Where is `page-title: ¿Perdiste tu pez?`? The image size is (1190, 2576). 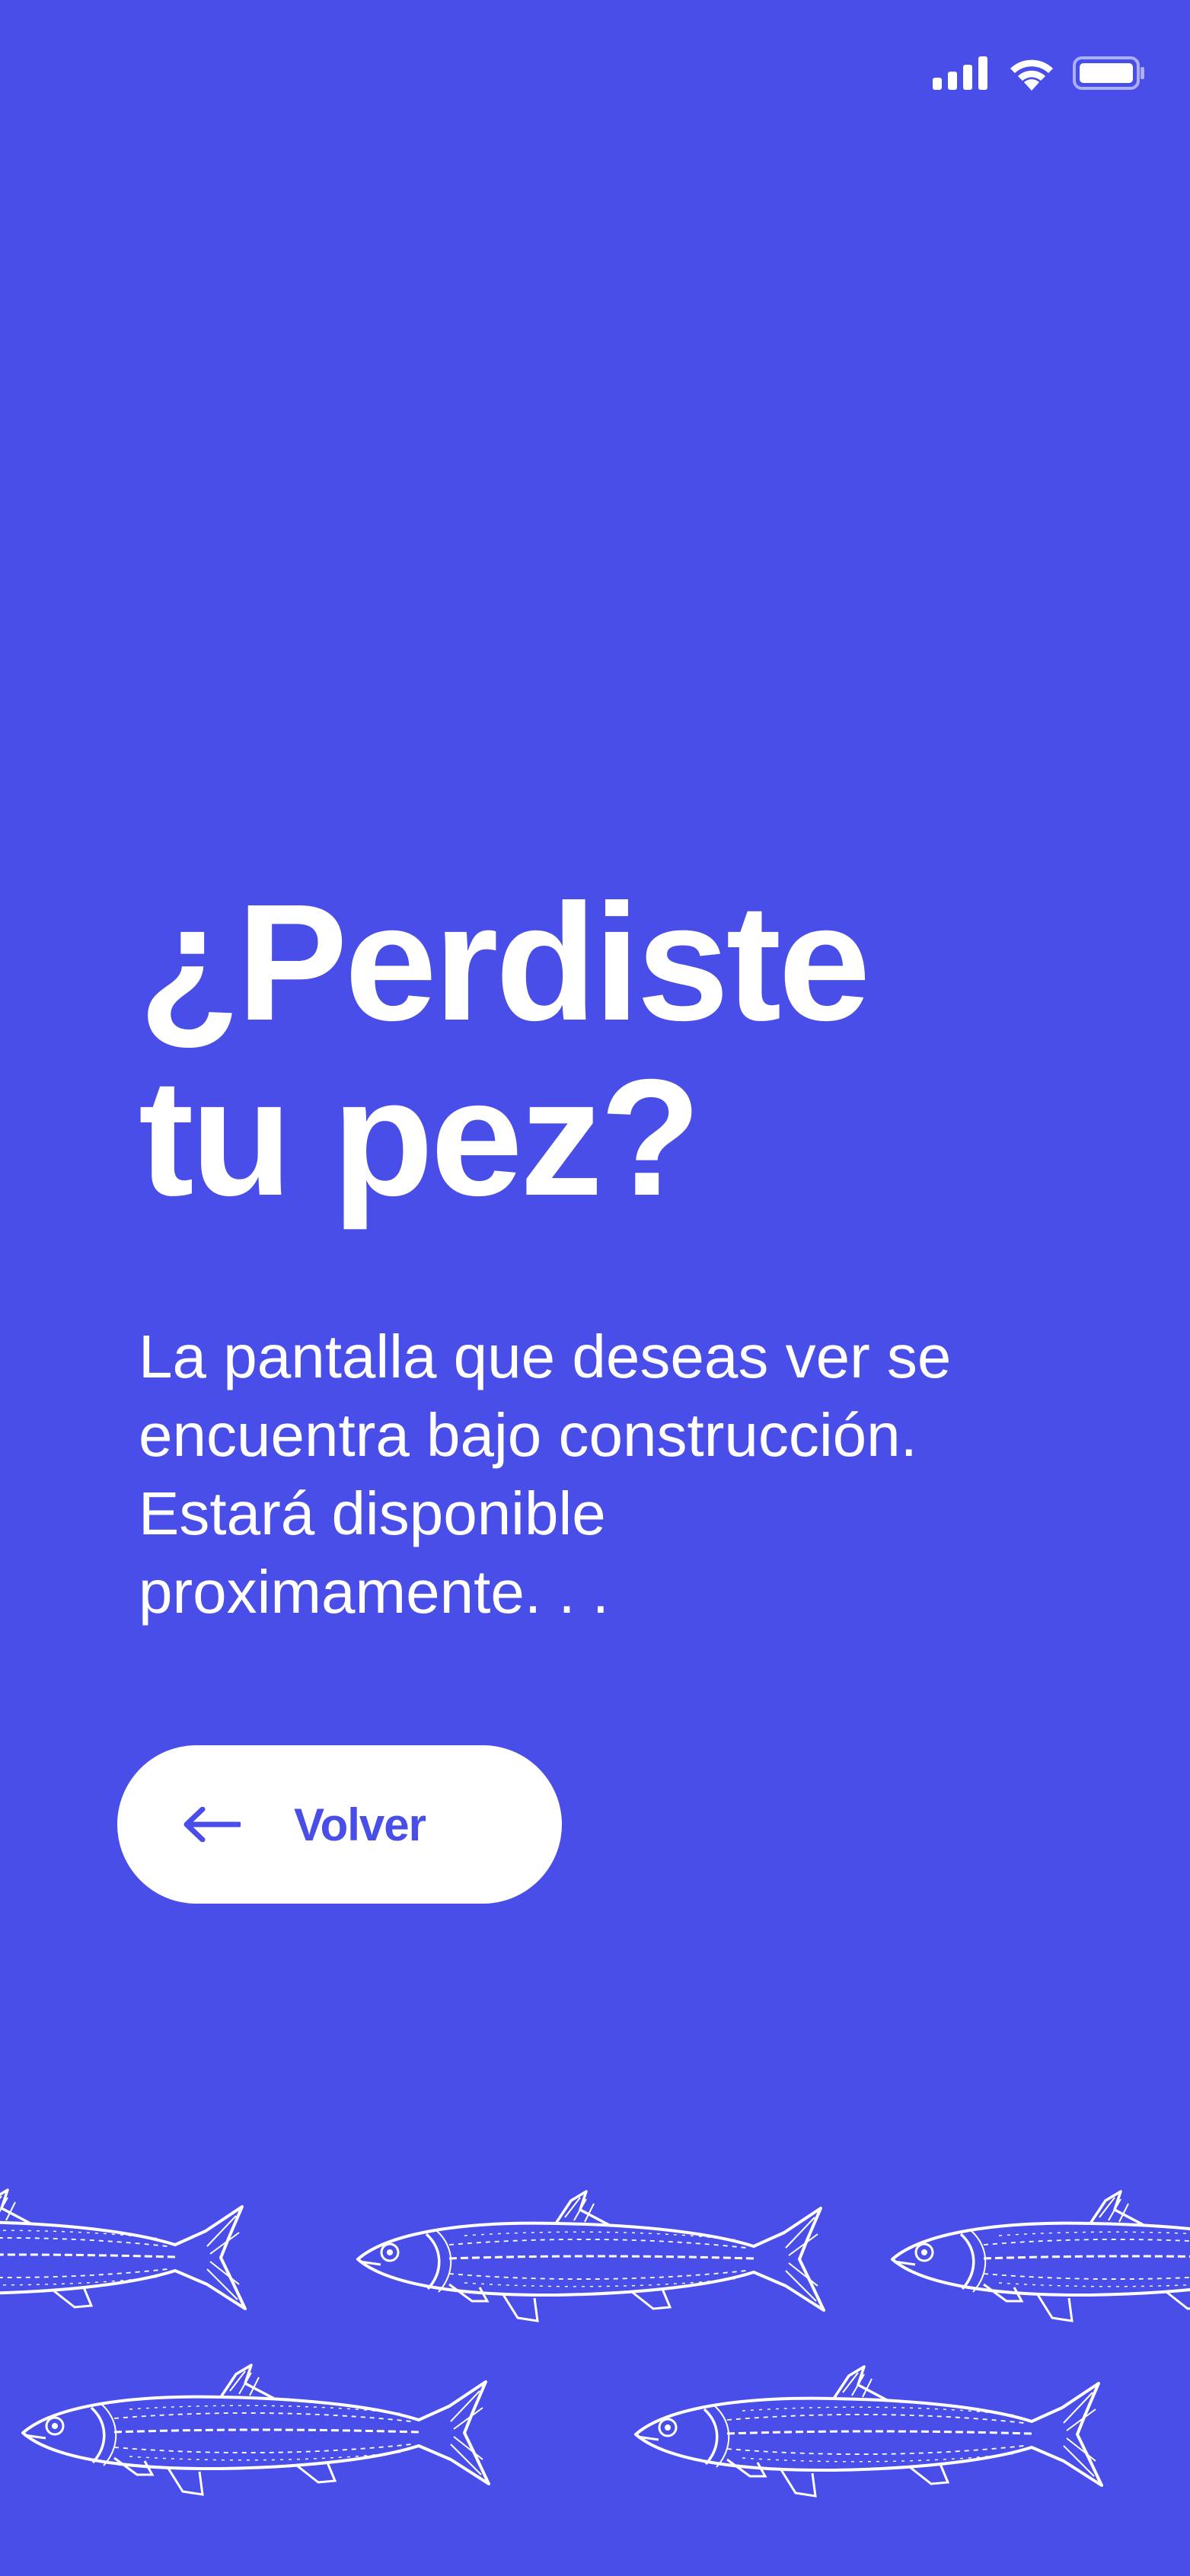 page-title: ¿Perdiste tu pez? is located at coordinates (634, 1051).